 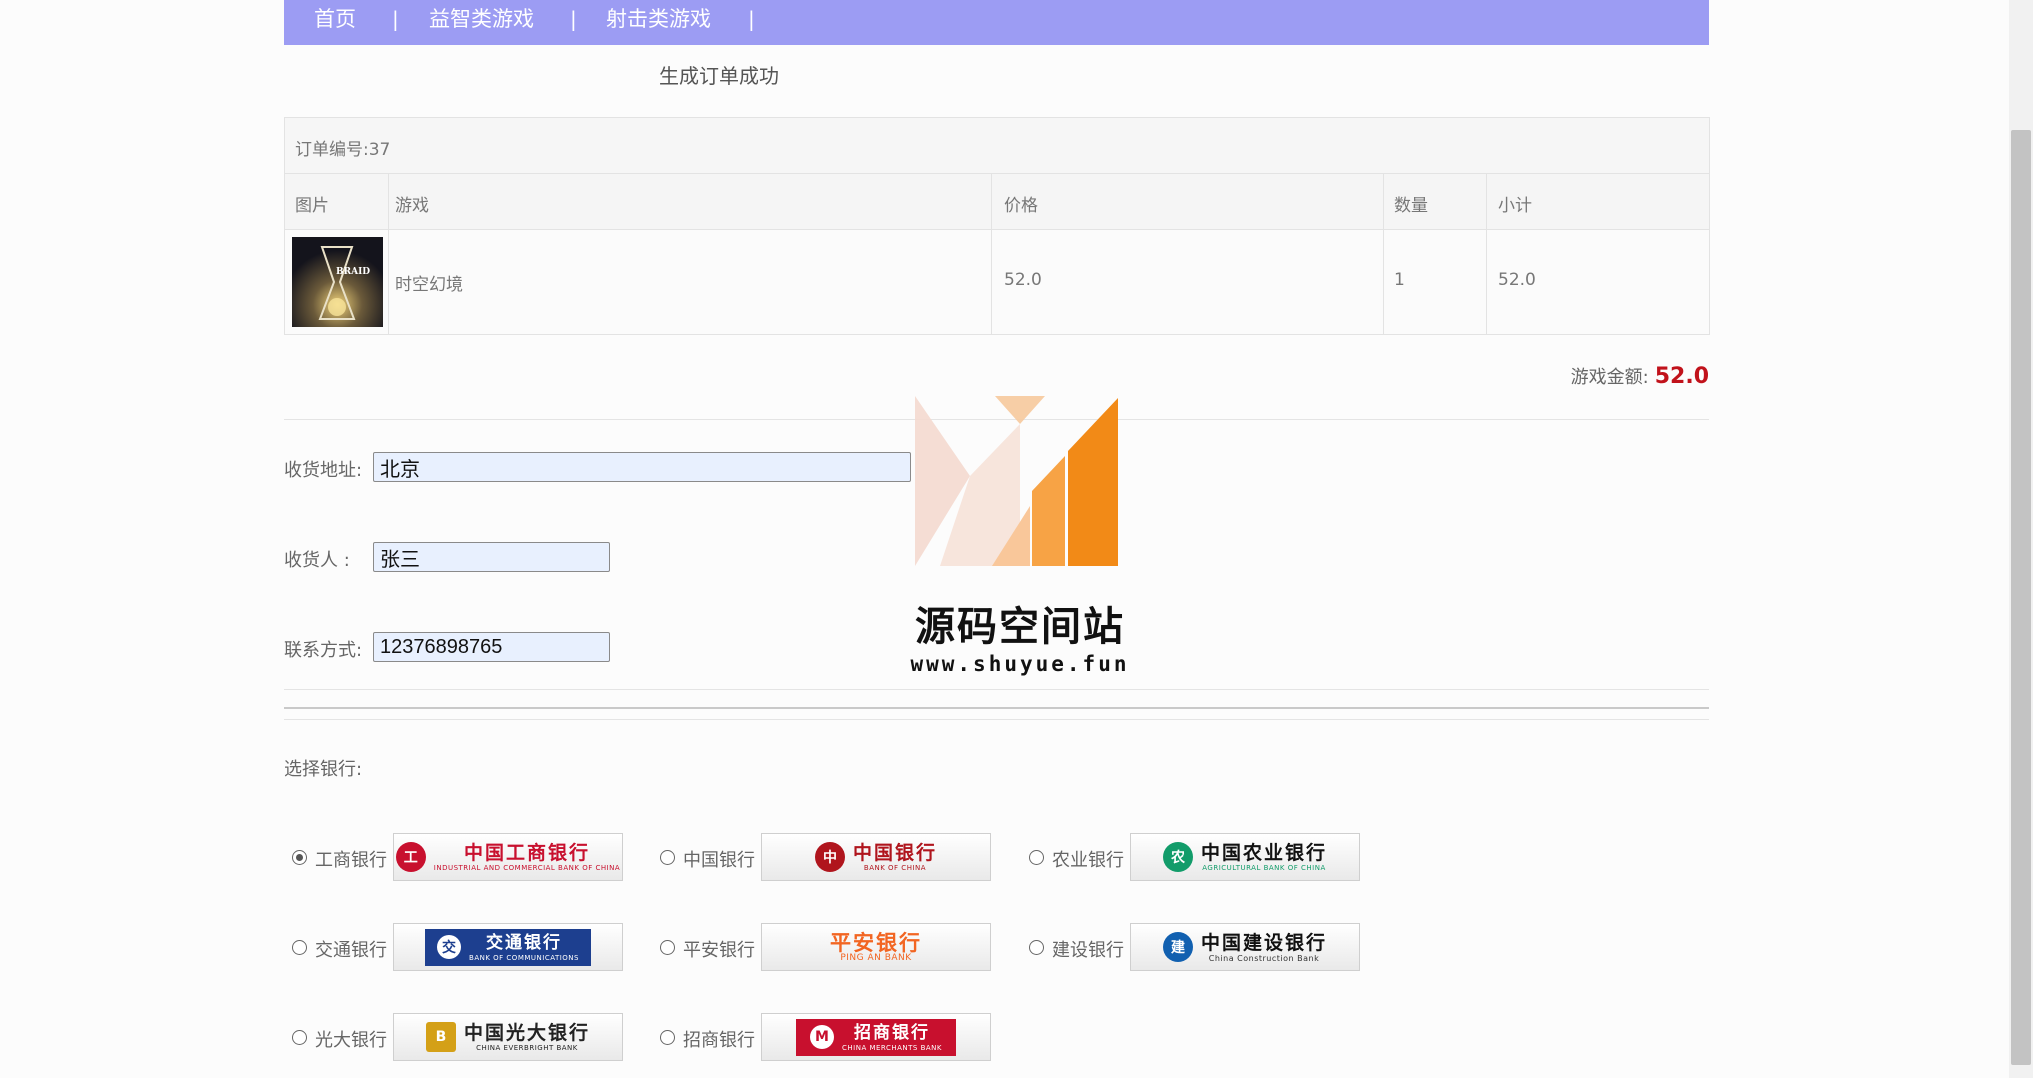 What do you see at coordinates (1264, 867) in the screenshot?
I see `logo-subtext: AGRICULTURAL BANK OF CHINA` at bounding box center [1264, 867].